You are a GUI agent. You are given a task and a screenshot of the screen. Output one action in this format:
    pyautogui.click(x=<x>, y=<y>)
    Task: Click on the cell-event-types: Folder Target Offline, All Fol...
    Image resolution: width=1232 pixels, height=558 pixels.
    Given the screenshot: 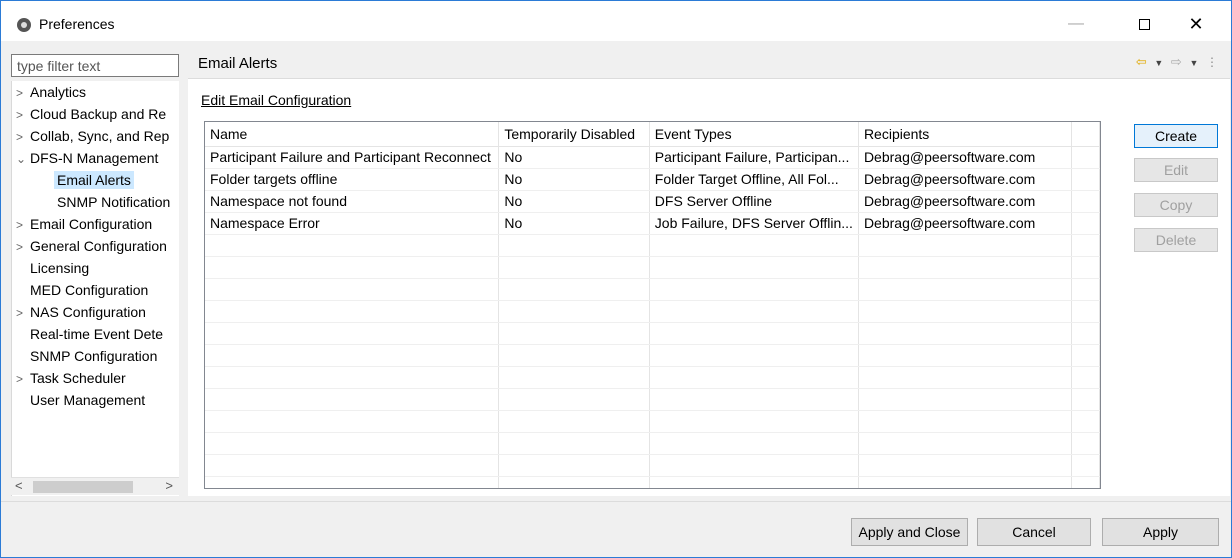 What is the action you would take?
    pyautogui.click(x=754, y=179)
    